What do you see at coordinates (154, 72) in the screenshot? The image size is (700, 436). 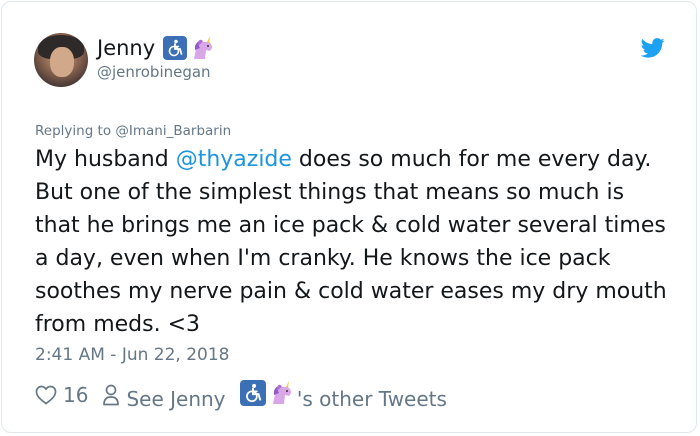 I see `user-handle: @jenrobinegan` at bounding box center [154, 72].